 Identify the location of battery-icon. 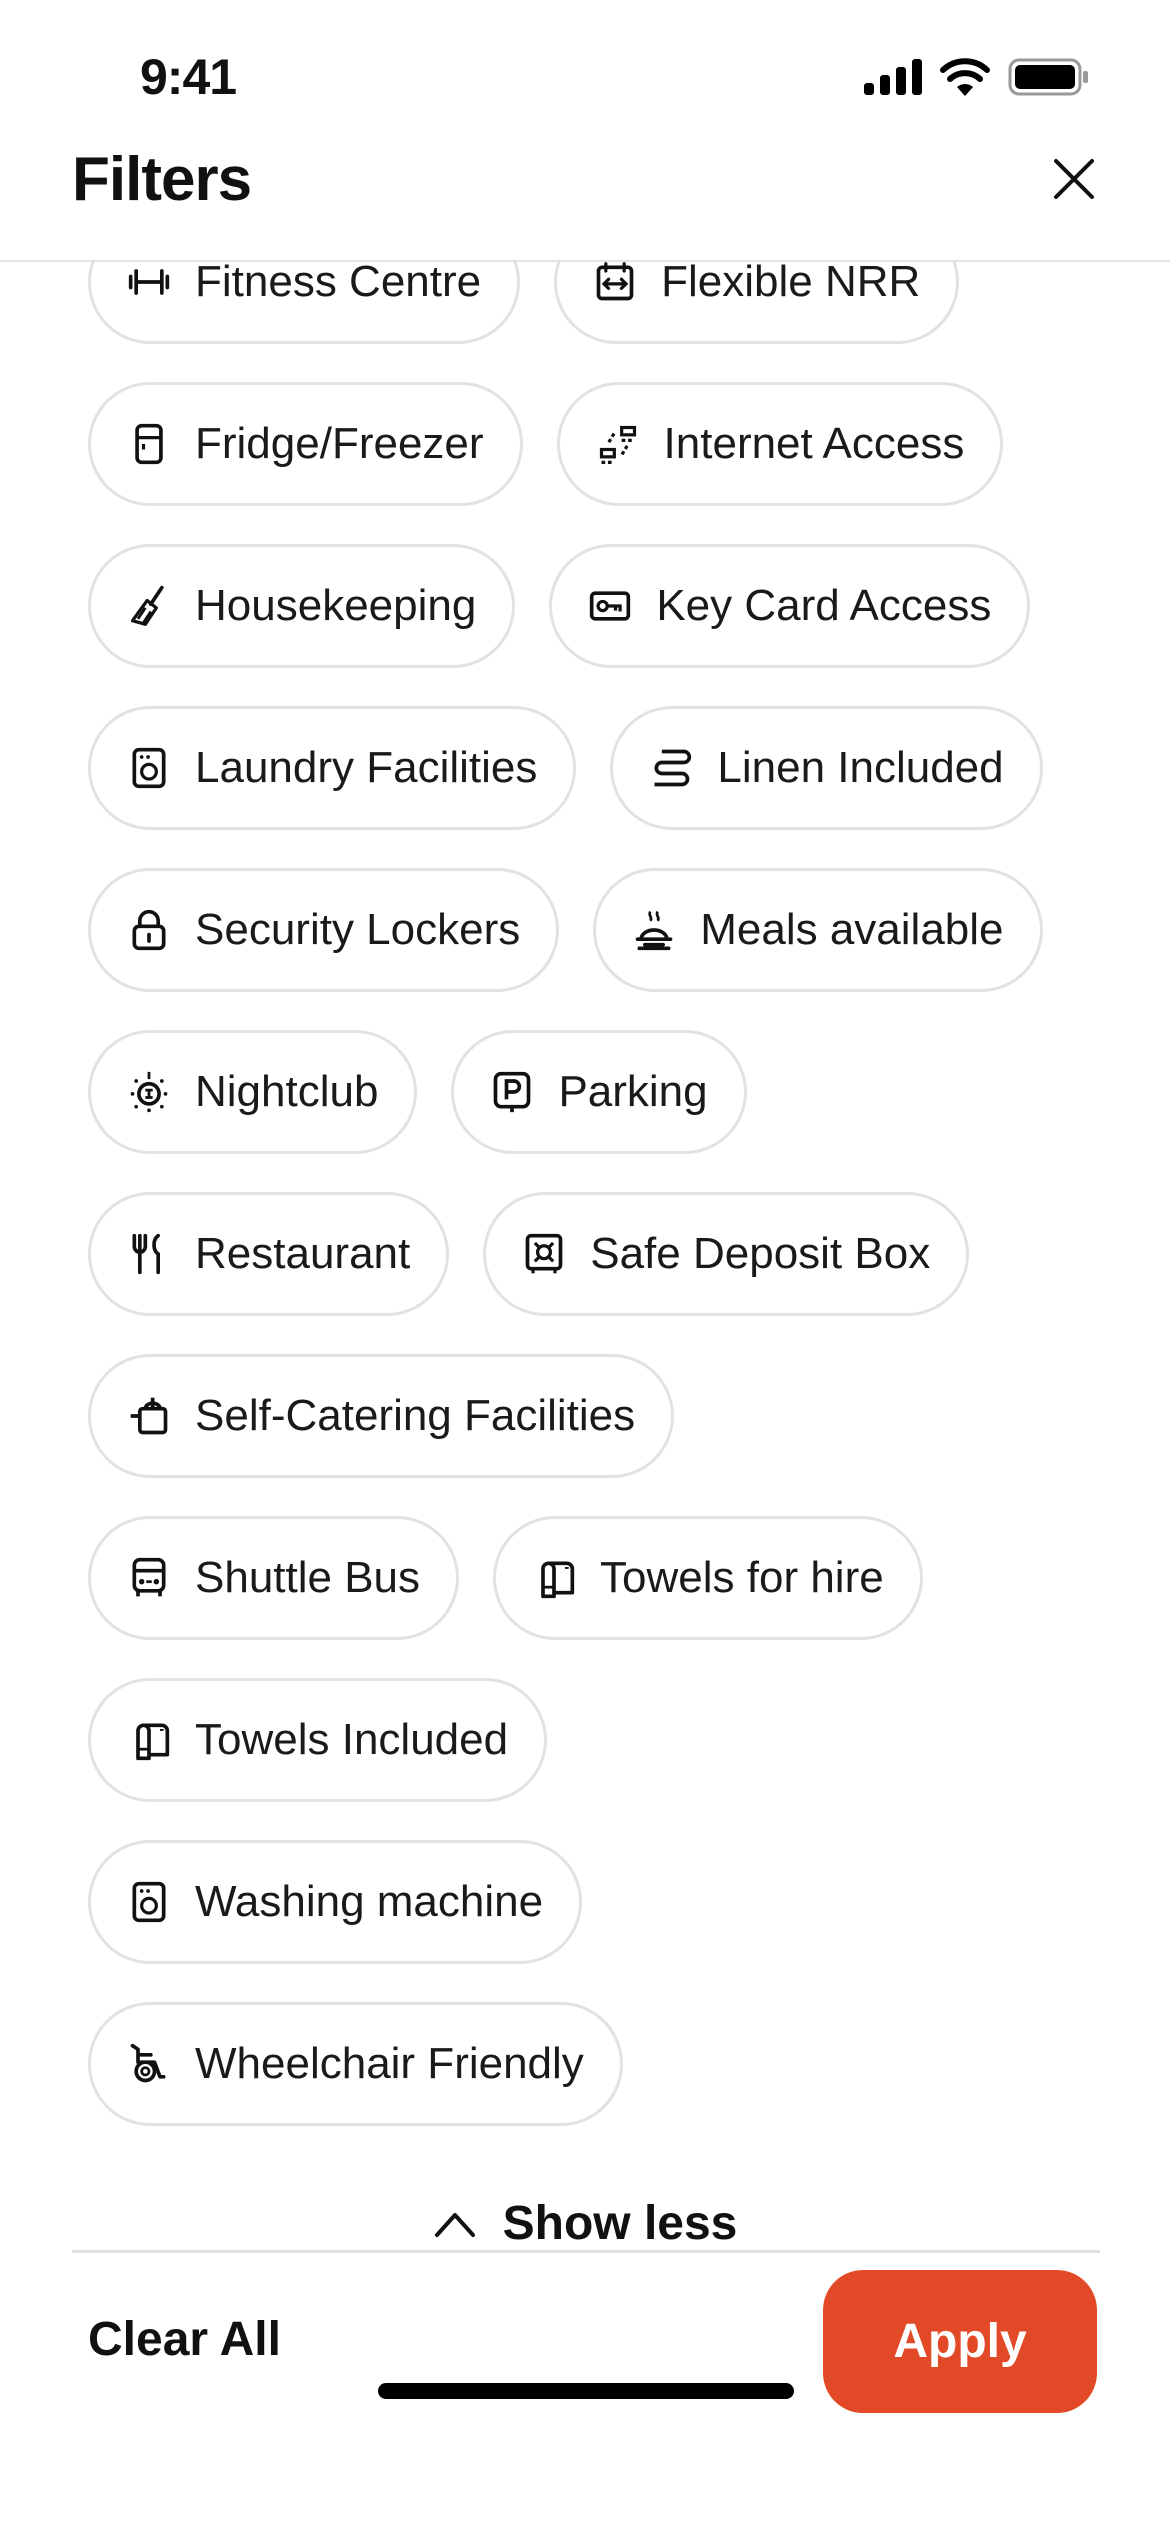
(1048, 77).